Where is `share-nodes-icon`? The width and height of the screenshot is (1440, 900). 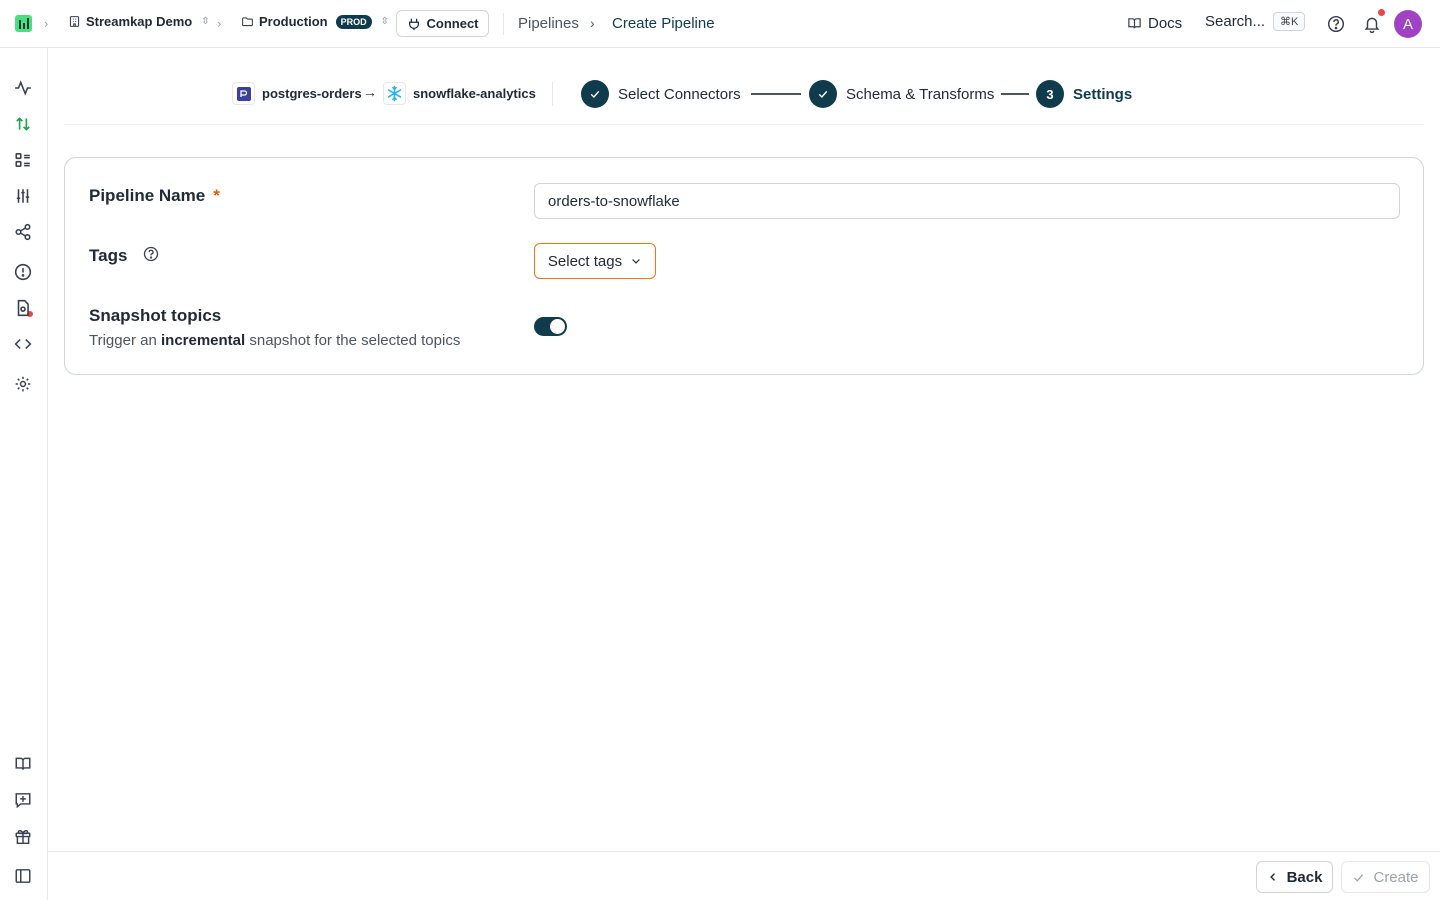
share-nodes-icon is located at coordinates (23, 232).